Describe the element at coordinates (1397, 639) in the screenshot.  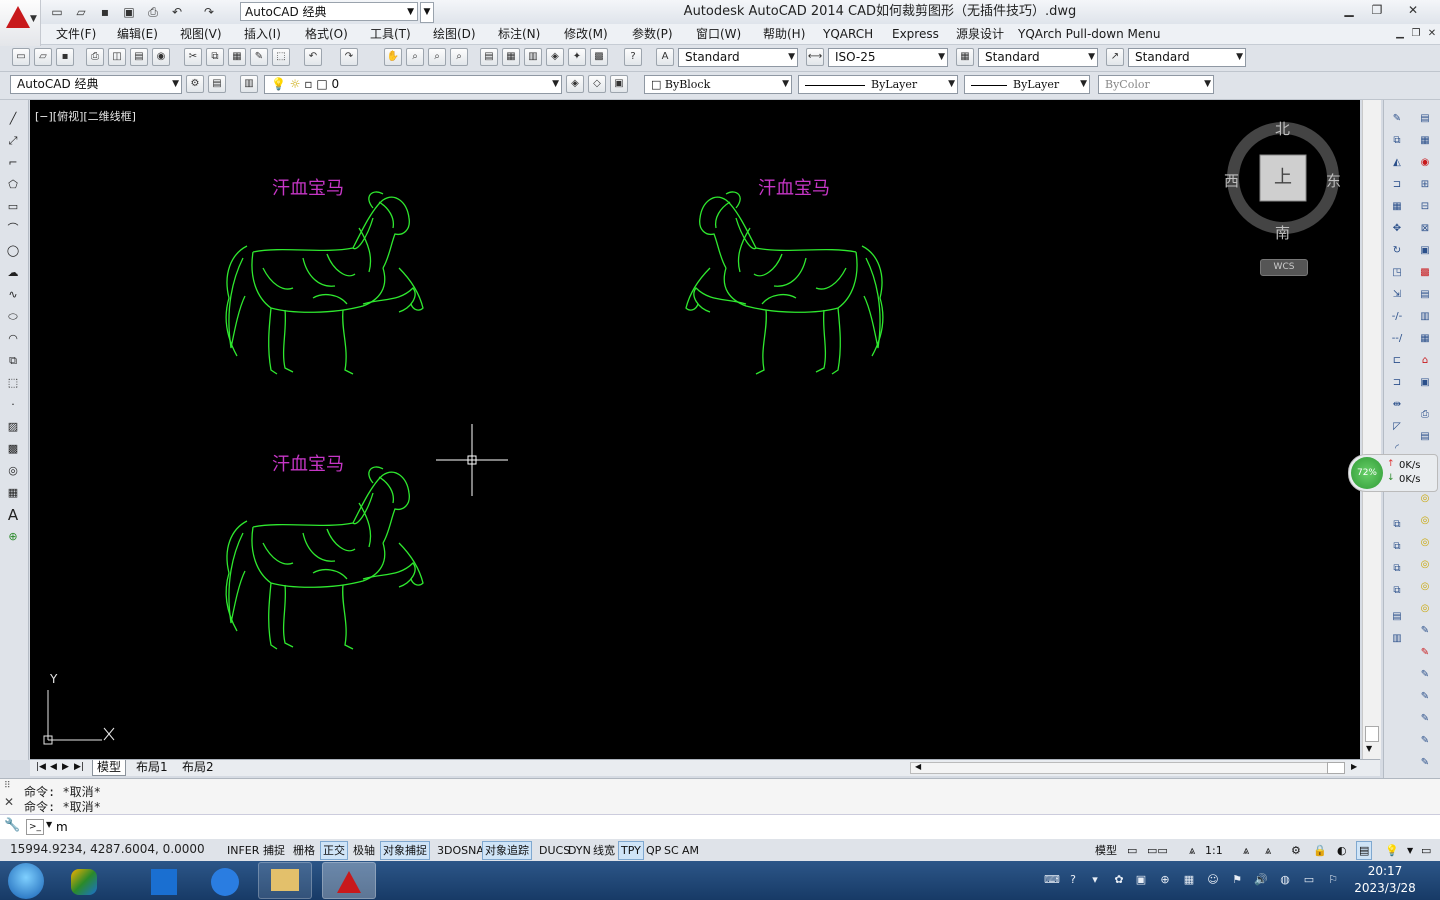
I see `hatch-back-icon: ▥` at that location.